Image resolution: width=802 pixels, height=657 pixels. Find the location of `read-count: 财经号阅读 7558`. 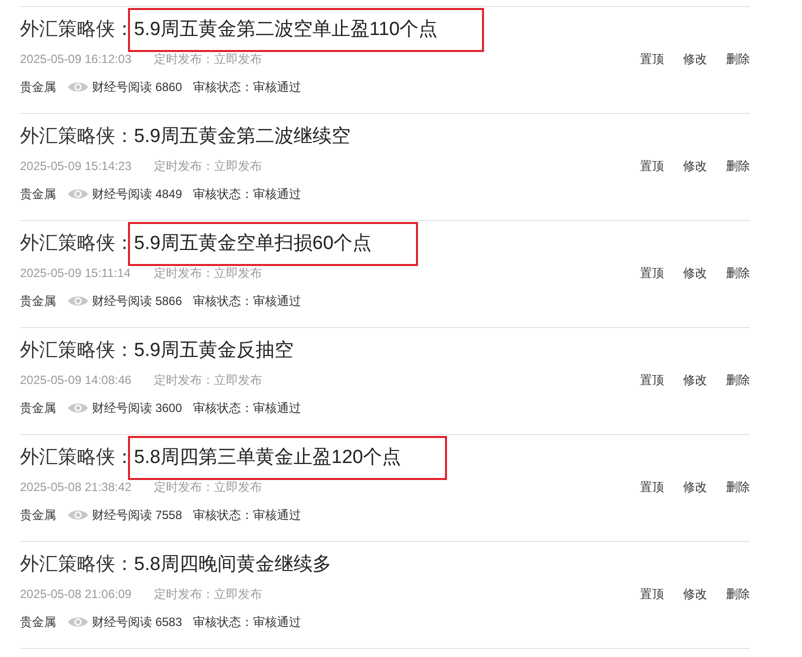

read-count: 财经号阅读 7558 is located at coordinates (137, 515).